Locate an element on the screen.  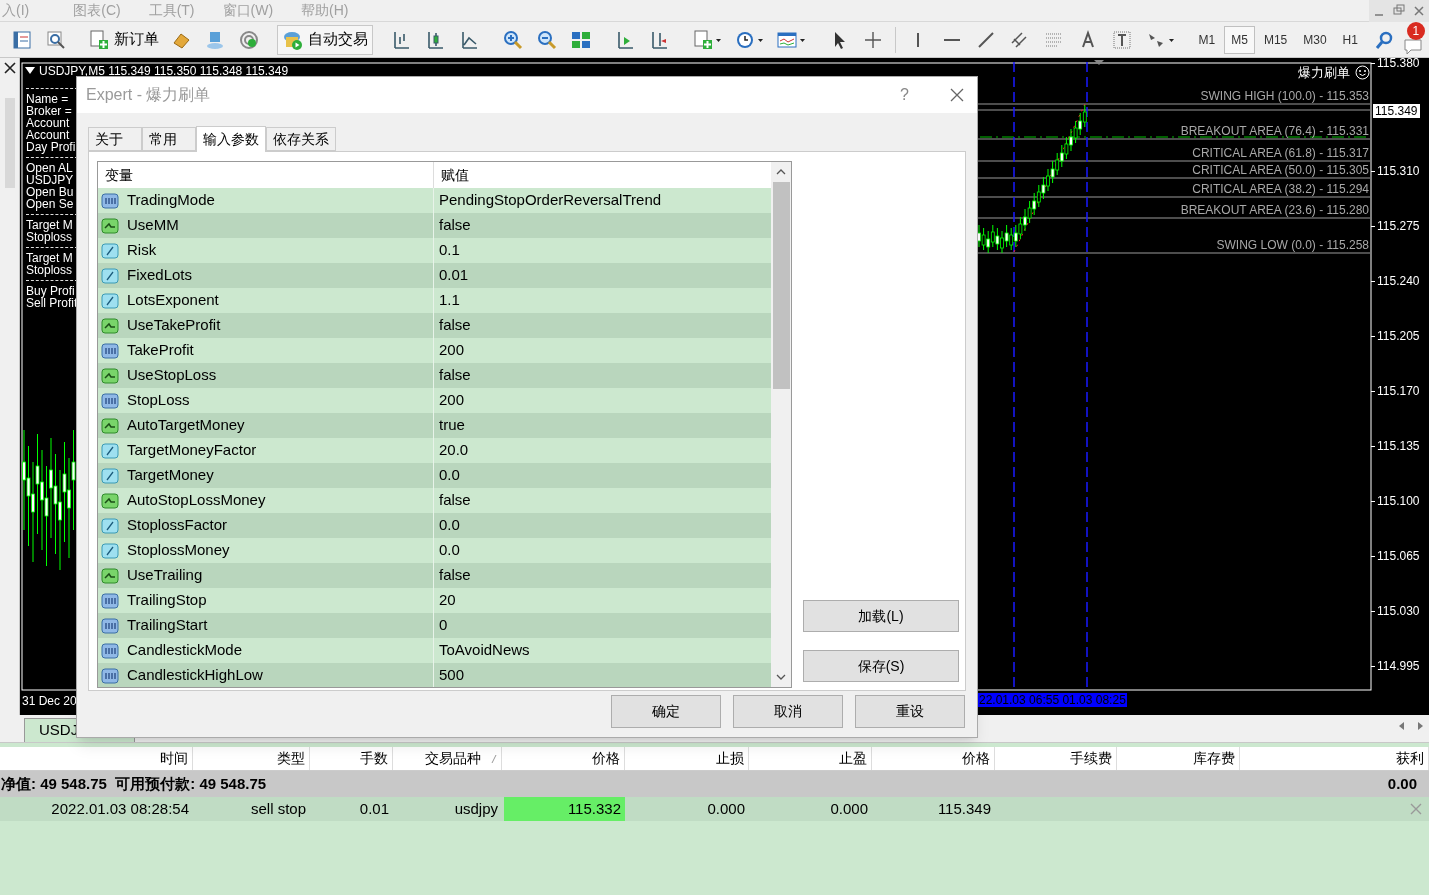
fibonacci-label: CRITICAL AREA (38.2) - 115.294 is located at coordinates (1280, 189).